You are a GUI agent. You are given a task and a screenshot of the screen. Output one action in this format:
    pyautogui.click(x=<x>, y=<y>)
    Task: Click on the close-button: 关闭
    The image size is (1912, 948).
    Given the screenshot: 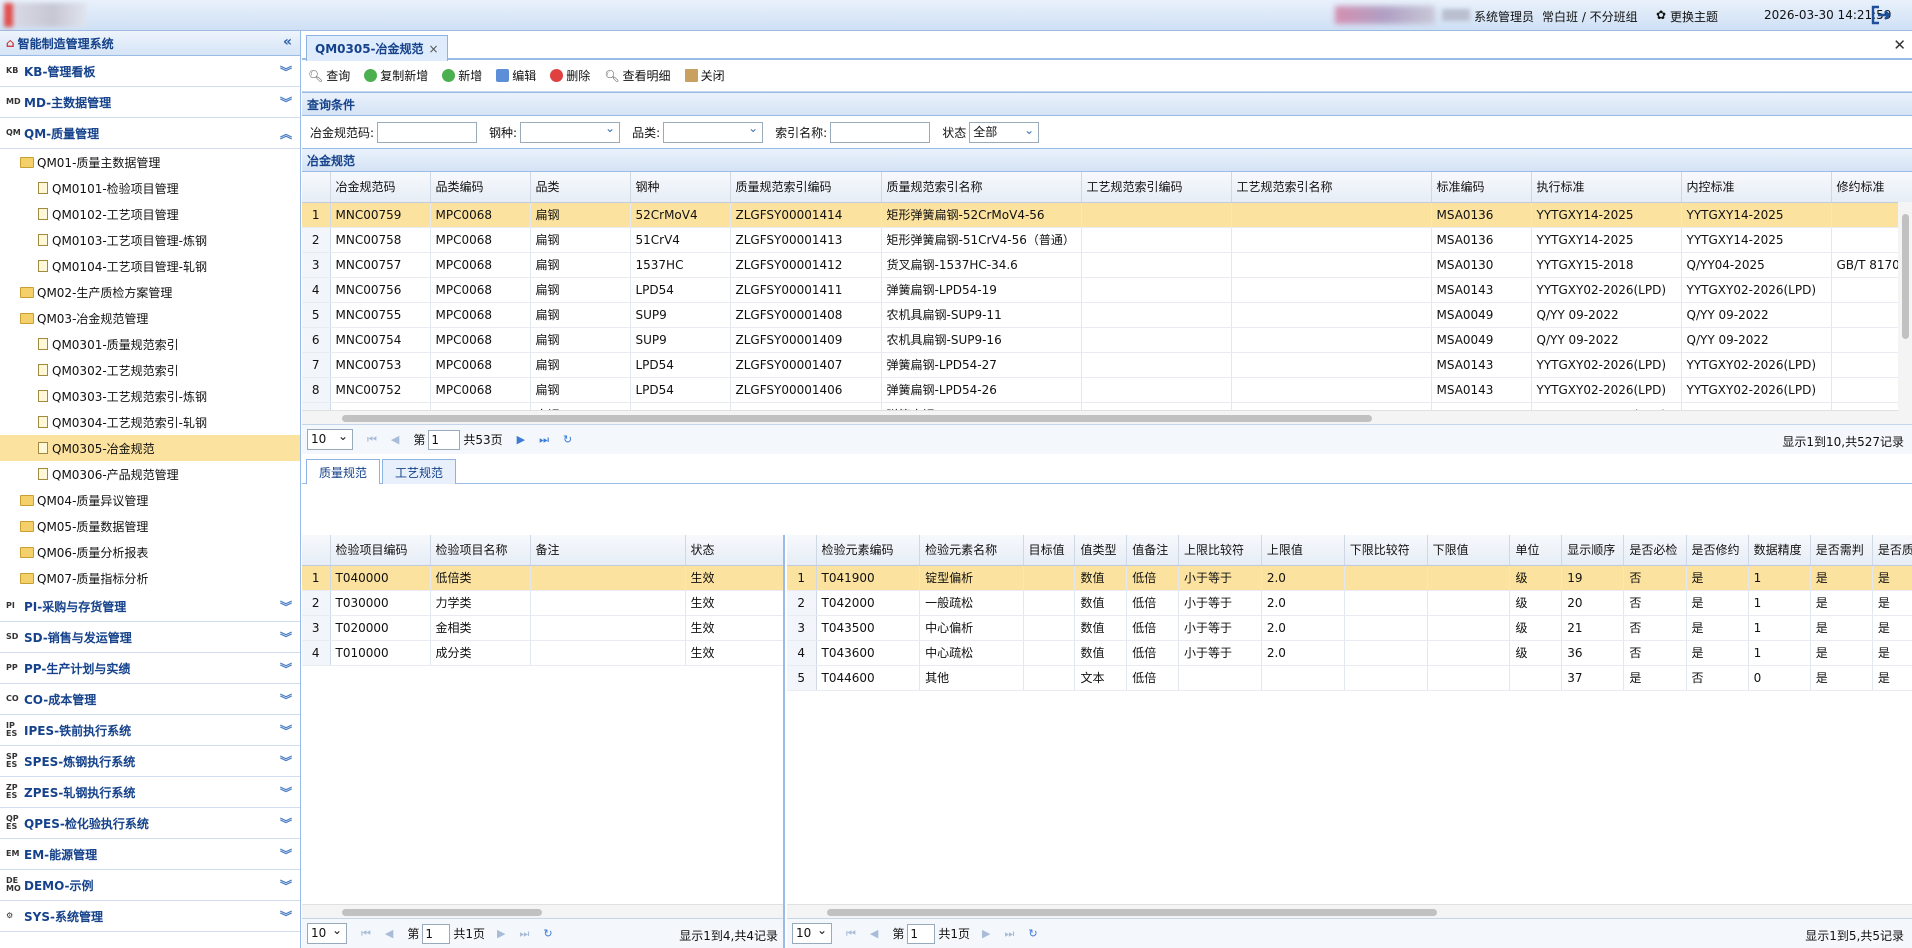 What is the action you would take?
    pyautogui.click(x=704, y=75)
    